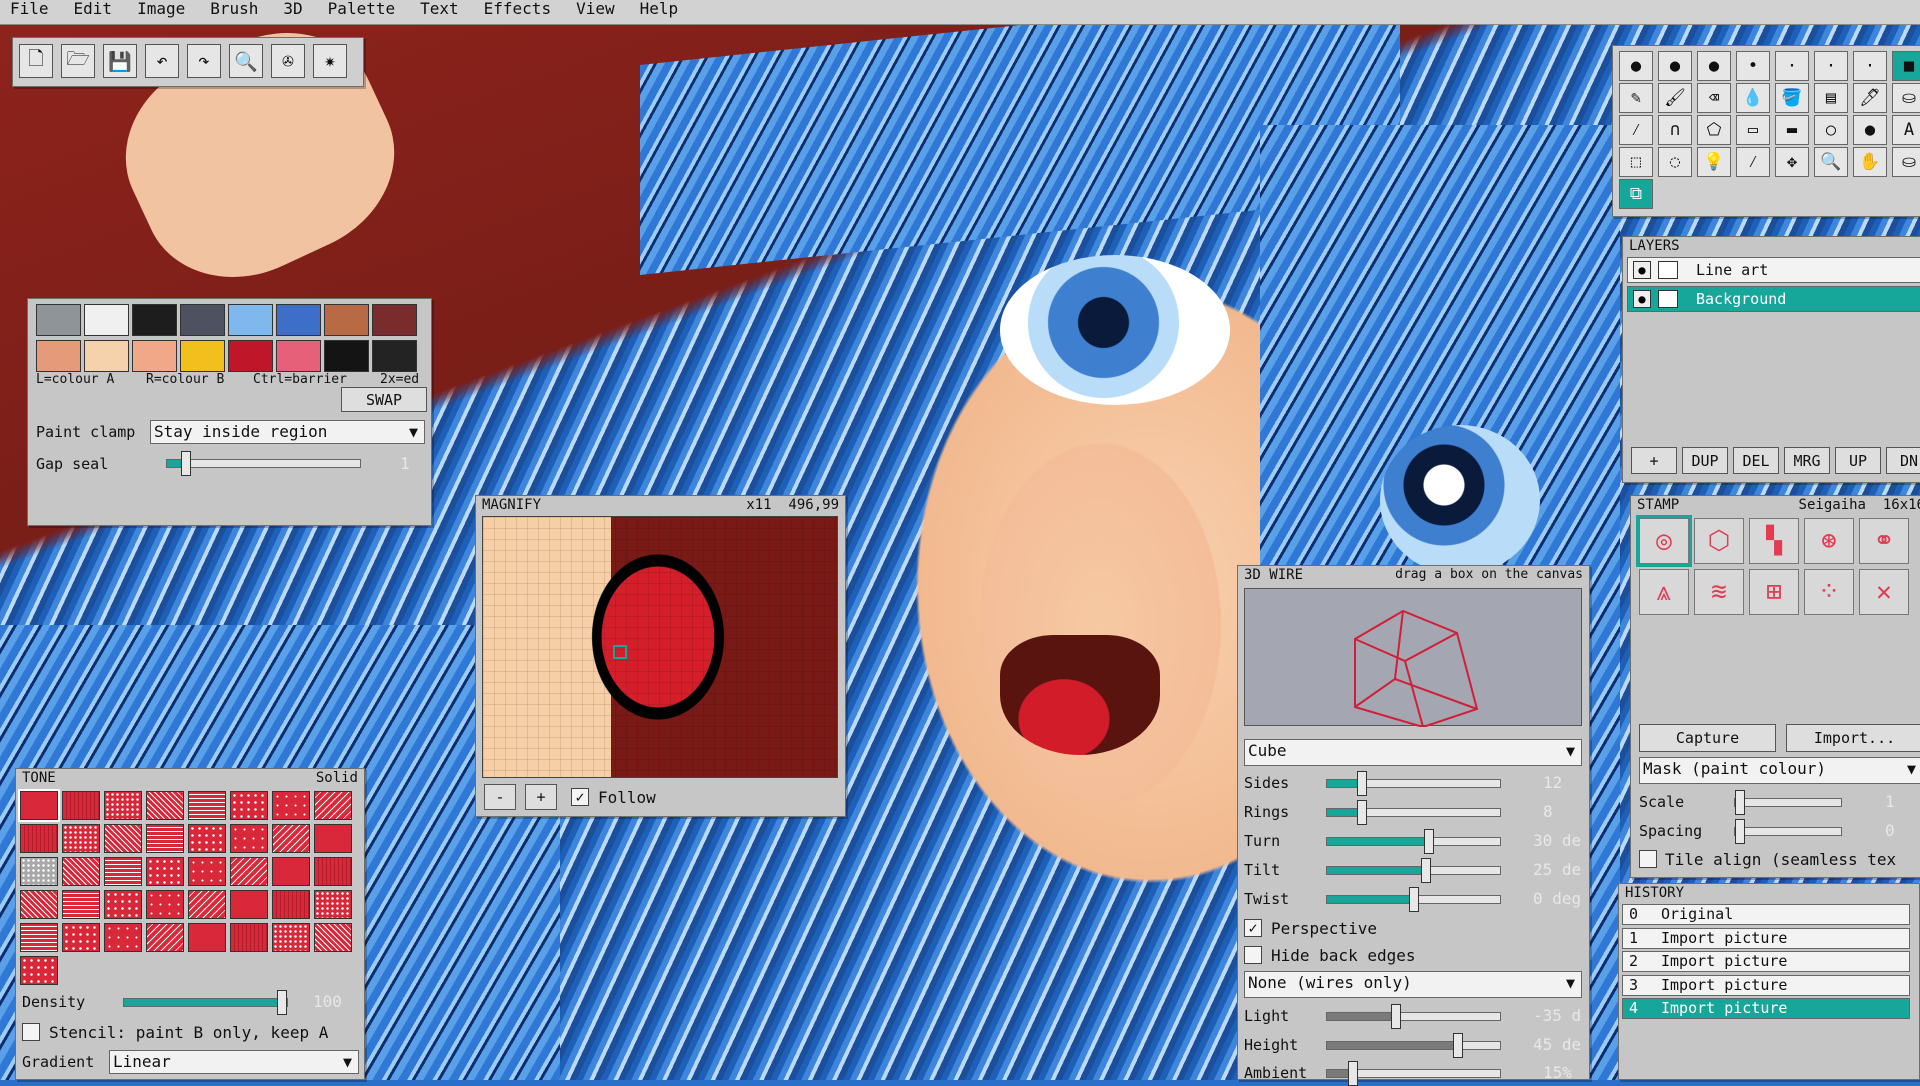 This screenshot has height=1086, width=1920. I want to click on tile-align-checkbox, so click(1648, 859).